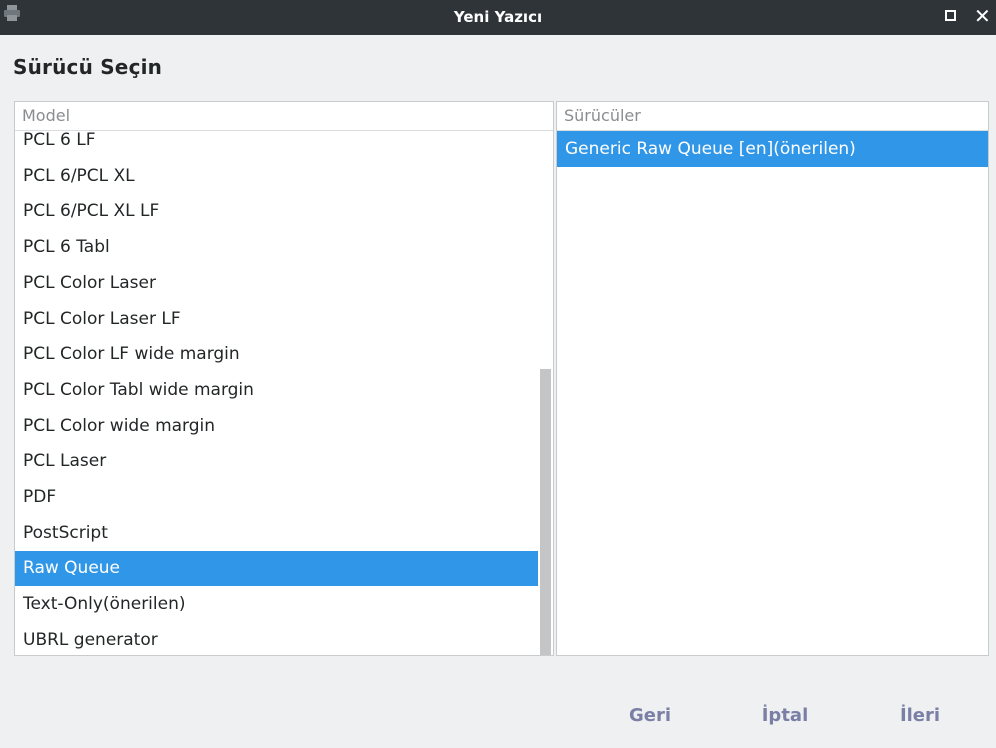 This screenshot has width=996, height=748. Describe the element at coordinates (284, 116) in the screenshot. I see `model-column-header: Model` at that location.